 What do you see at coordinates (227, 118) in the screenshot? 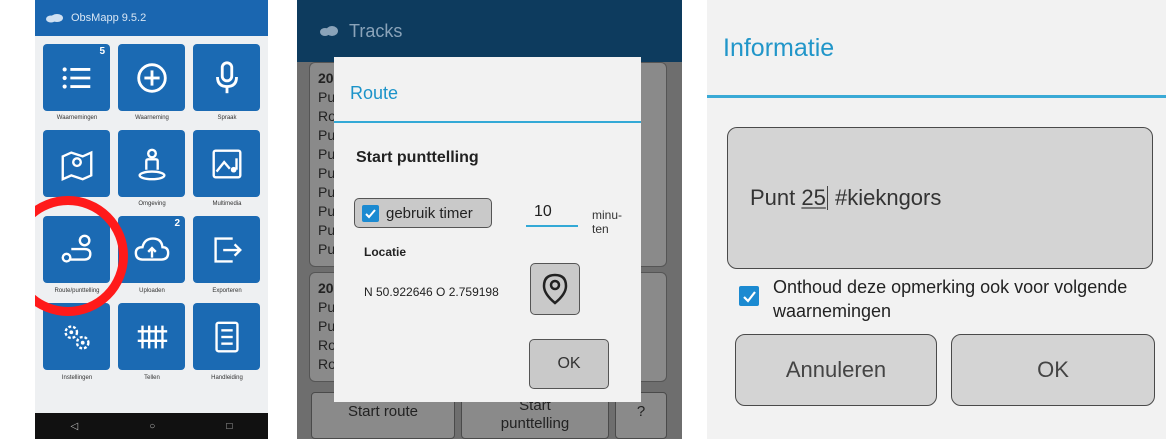
I see `tile-label: Spraak` at bounding box center [227, 118].